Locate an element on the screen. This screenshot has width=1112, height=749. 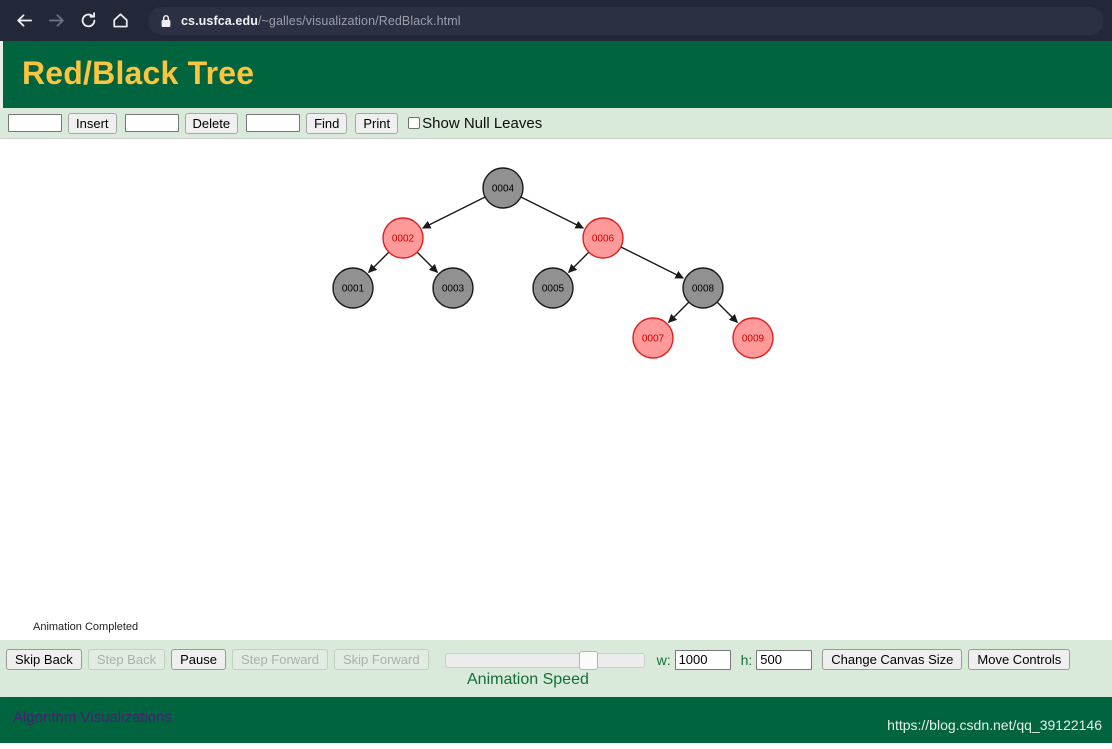
canvas-height-label: h: is located at coordinates (746, 659).